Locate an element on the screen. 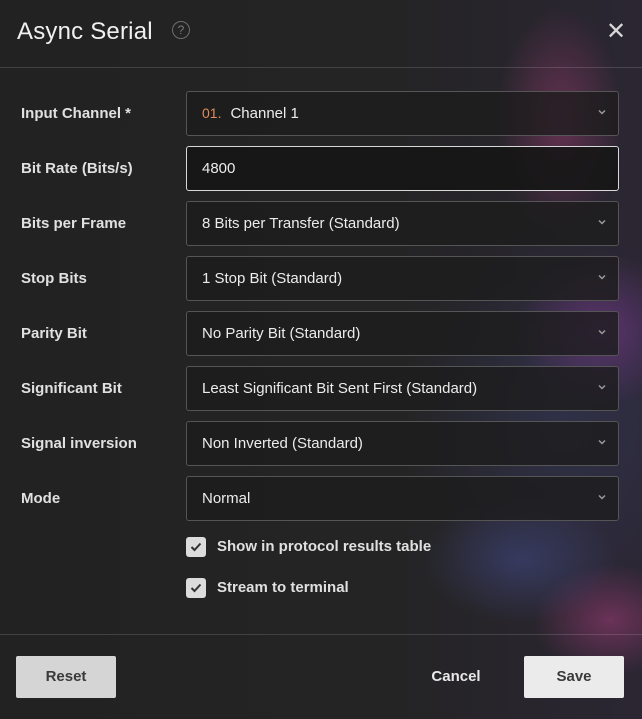 This screenshot has height=719, width=642. save-button: Save is located at coordinates (574, 677).